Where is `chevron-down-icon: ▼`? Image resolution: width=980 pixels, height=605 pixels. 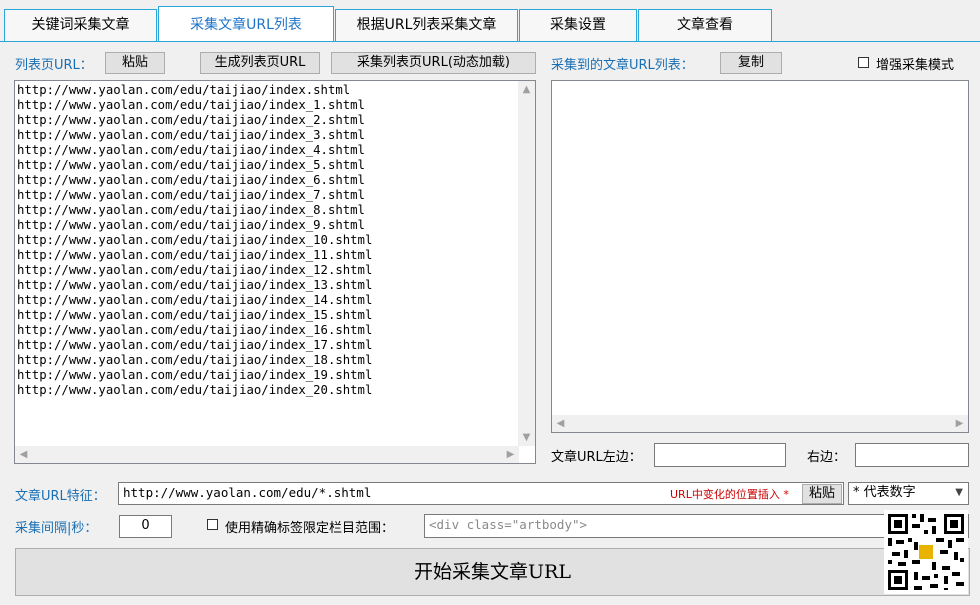 chevron-down-icon: ▼ is located at coordinates (959, 492).